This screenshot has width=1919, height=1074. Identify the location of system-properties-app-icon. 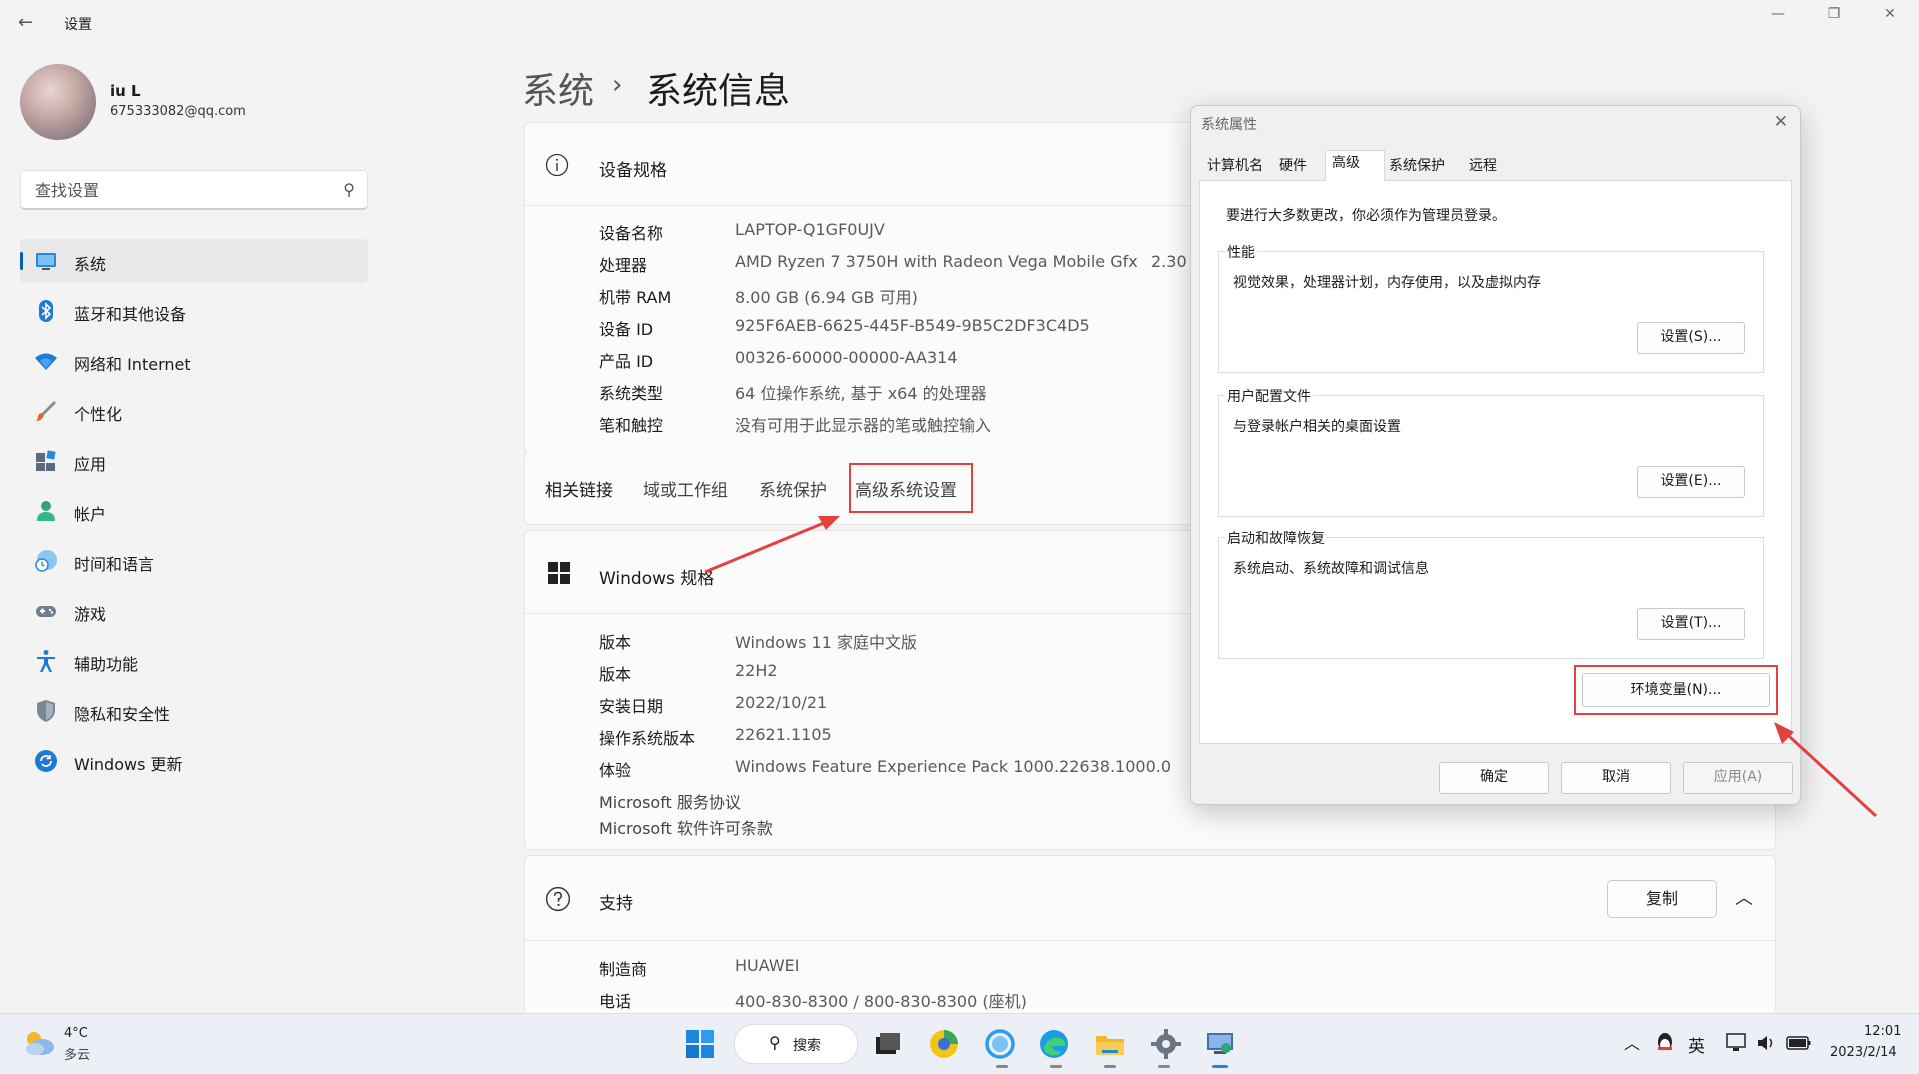
(1220, 1044).